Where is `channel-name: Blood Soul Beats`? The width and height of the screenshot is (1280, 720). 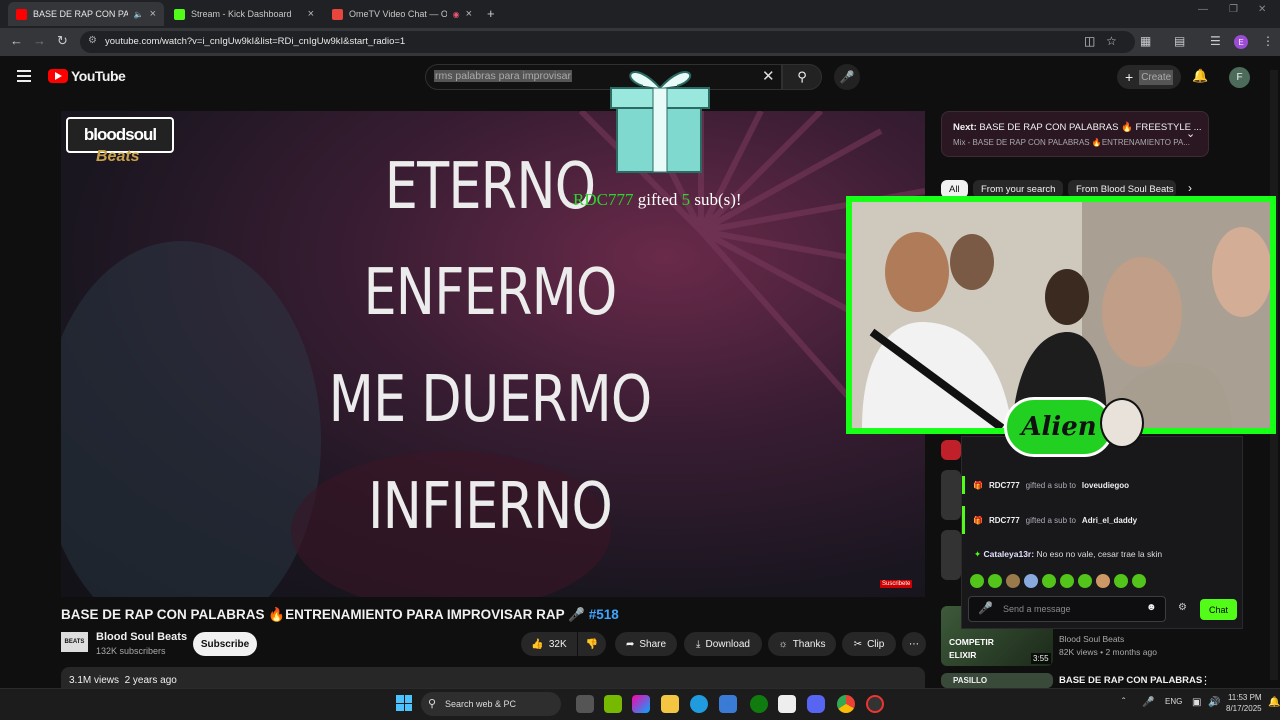 channel-name: Blood Soul Beats is located at coordinates (141, 637).